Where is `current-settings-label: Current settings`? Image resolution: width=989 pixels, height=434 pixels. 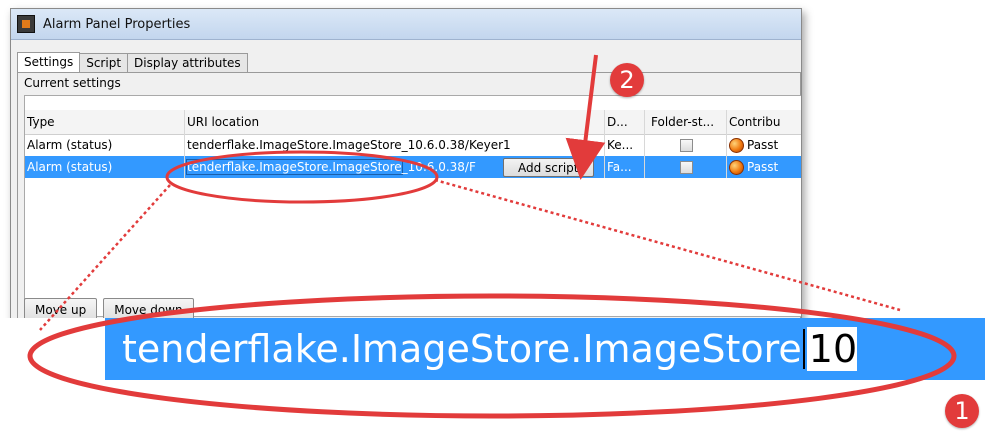
current-settings-label: Current settings is located at coordinates (72, 83).